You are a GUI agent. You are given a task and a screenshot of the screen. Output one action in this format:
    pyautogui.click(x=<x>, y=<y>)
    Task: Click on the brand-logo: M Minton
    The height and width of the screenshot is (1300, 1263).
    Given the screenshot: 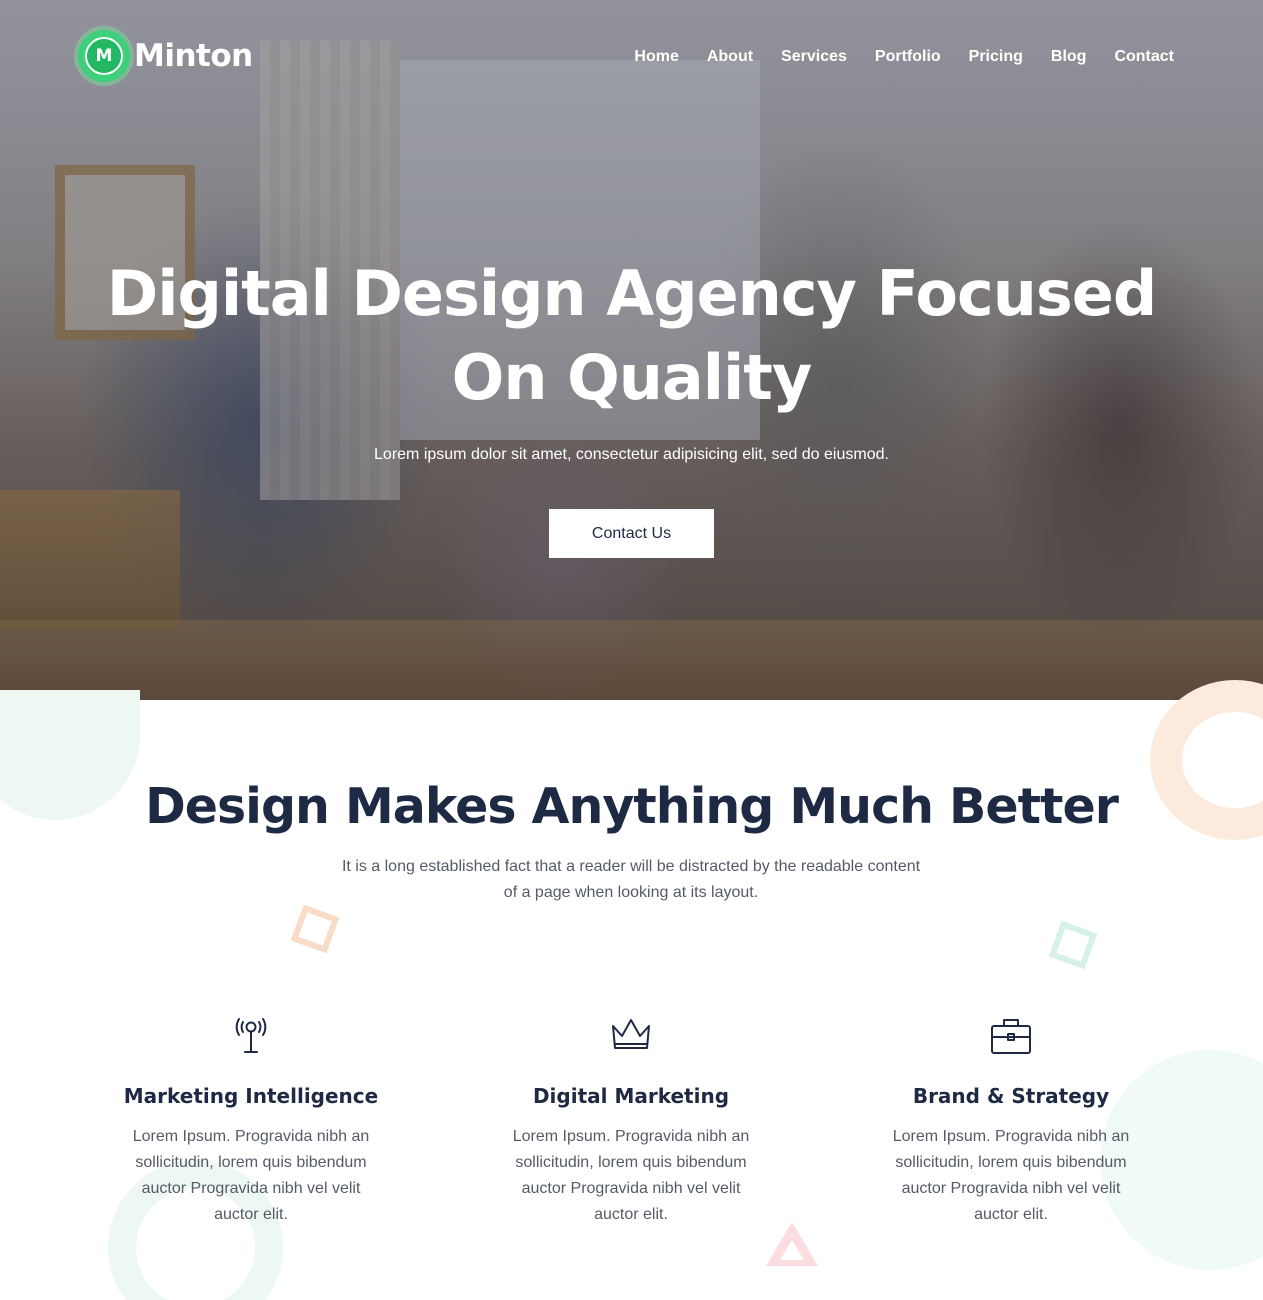 What is the action you would take?
    pyautogui.click(x=165, y=56)
    